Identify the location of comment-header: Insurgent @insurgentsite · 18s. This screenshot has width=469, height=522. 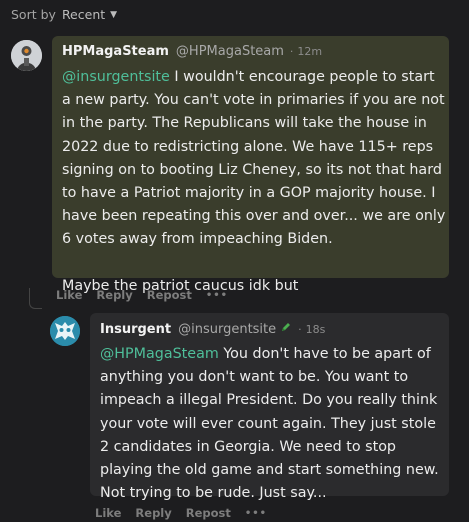
(212, 329).